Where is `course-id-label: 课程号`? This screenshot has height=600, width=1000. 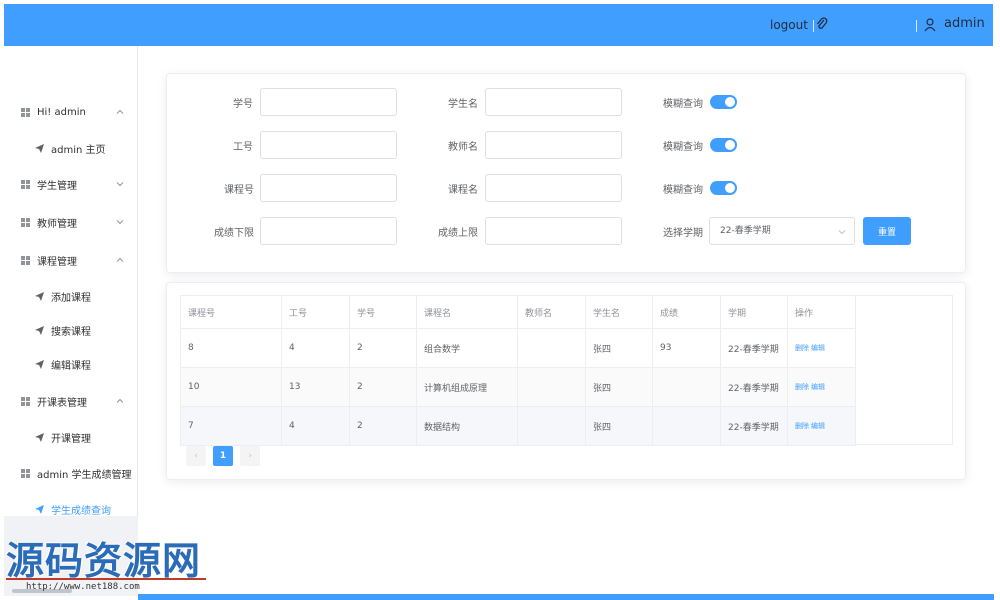
course-id-label: 课程号 is located at coordinates (239, 190).